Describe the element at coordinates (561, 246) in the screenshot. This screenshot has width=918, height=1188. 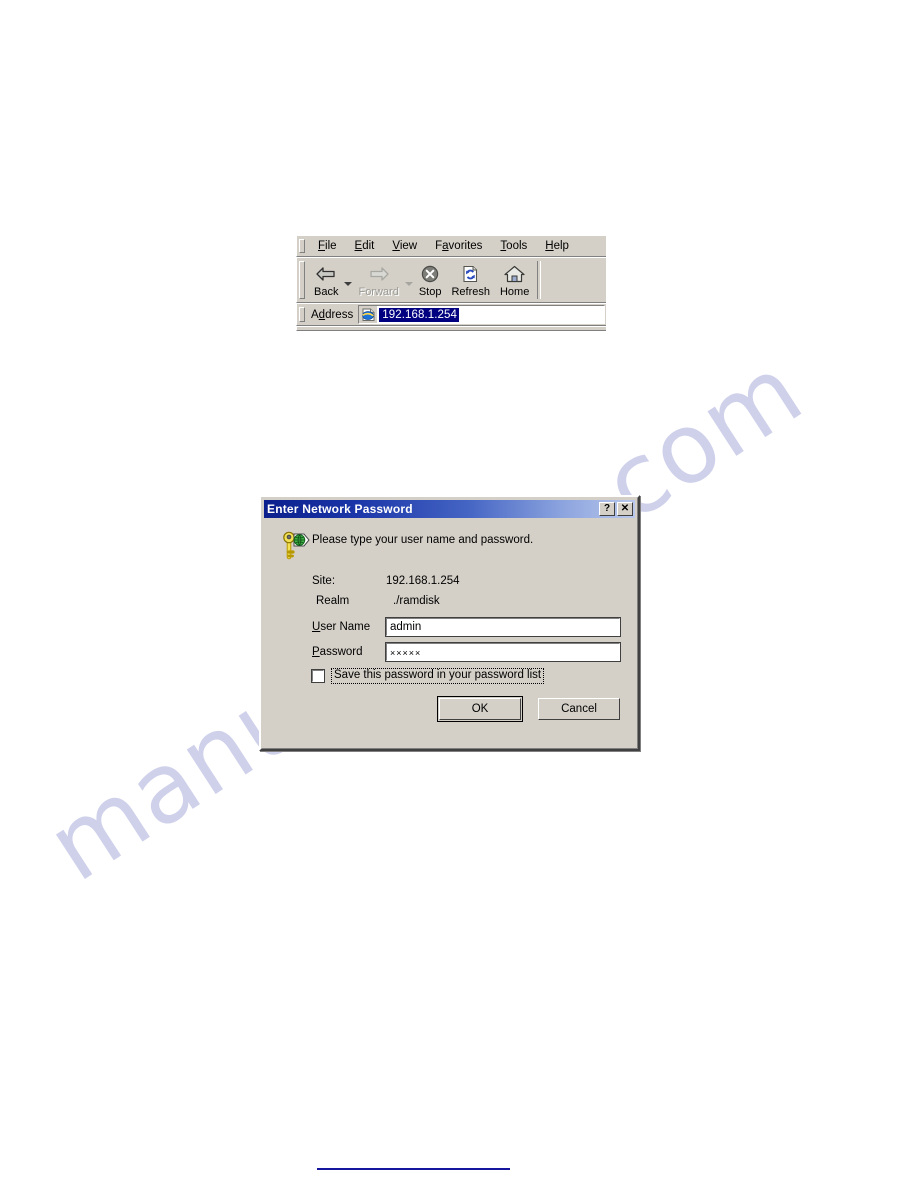
I see `menu-help-post: elp` at that location.